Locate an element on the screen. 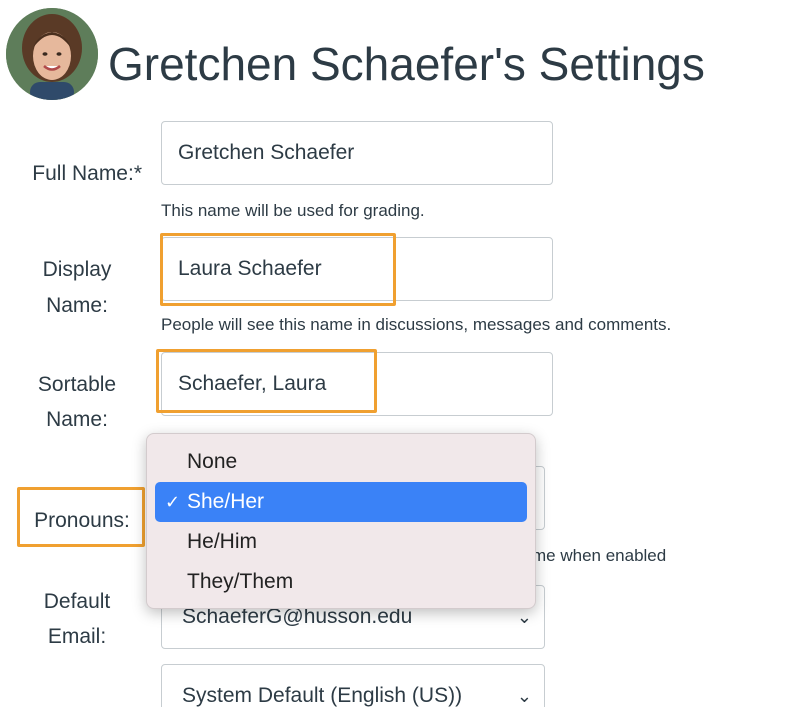 The image size is (809, 707). sortable-name-label-line2: Name: is located at coordinates (77, 419).